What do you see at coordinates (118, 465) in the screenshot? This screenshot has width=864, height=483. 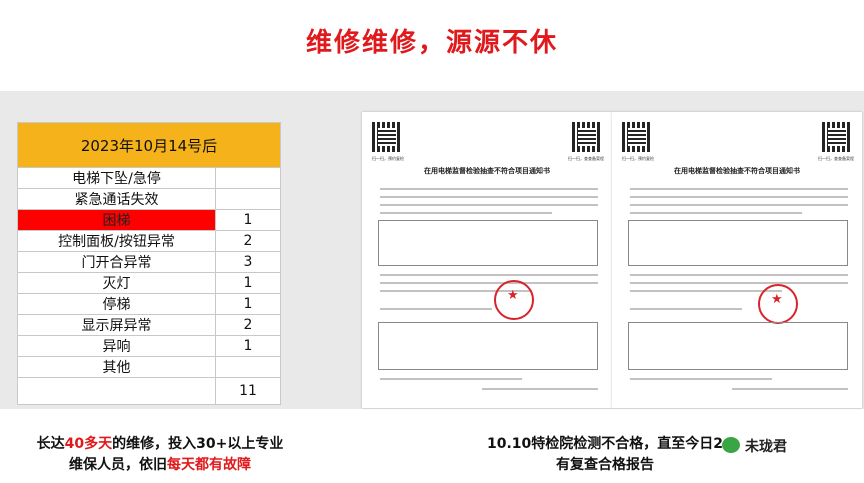 I see `caption-text: 维保人员，依旧` at bounding box center [118, 465].